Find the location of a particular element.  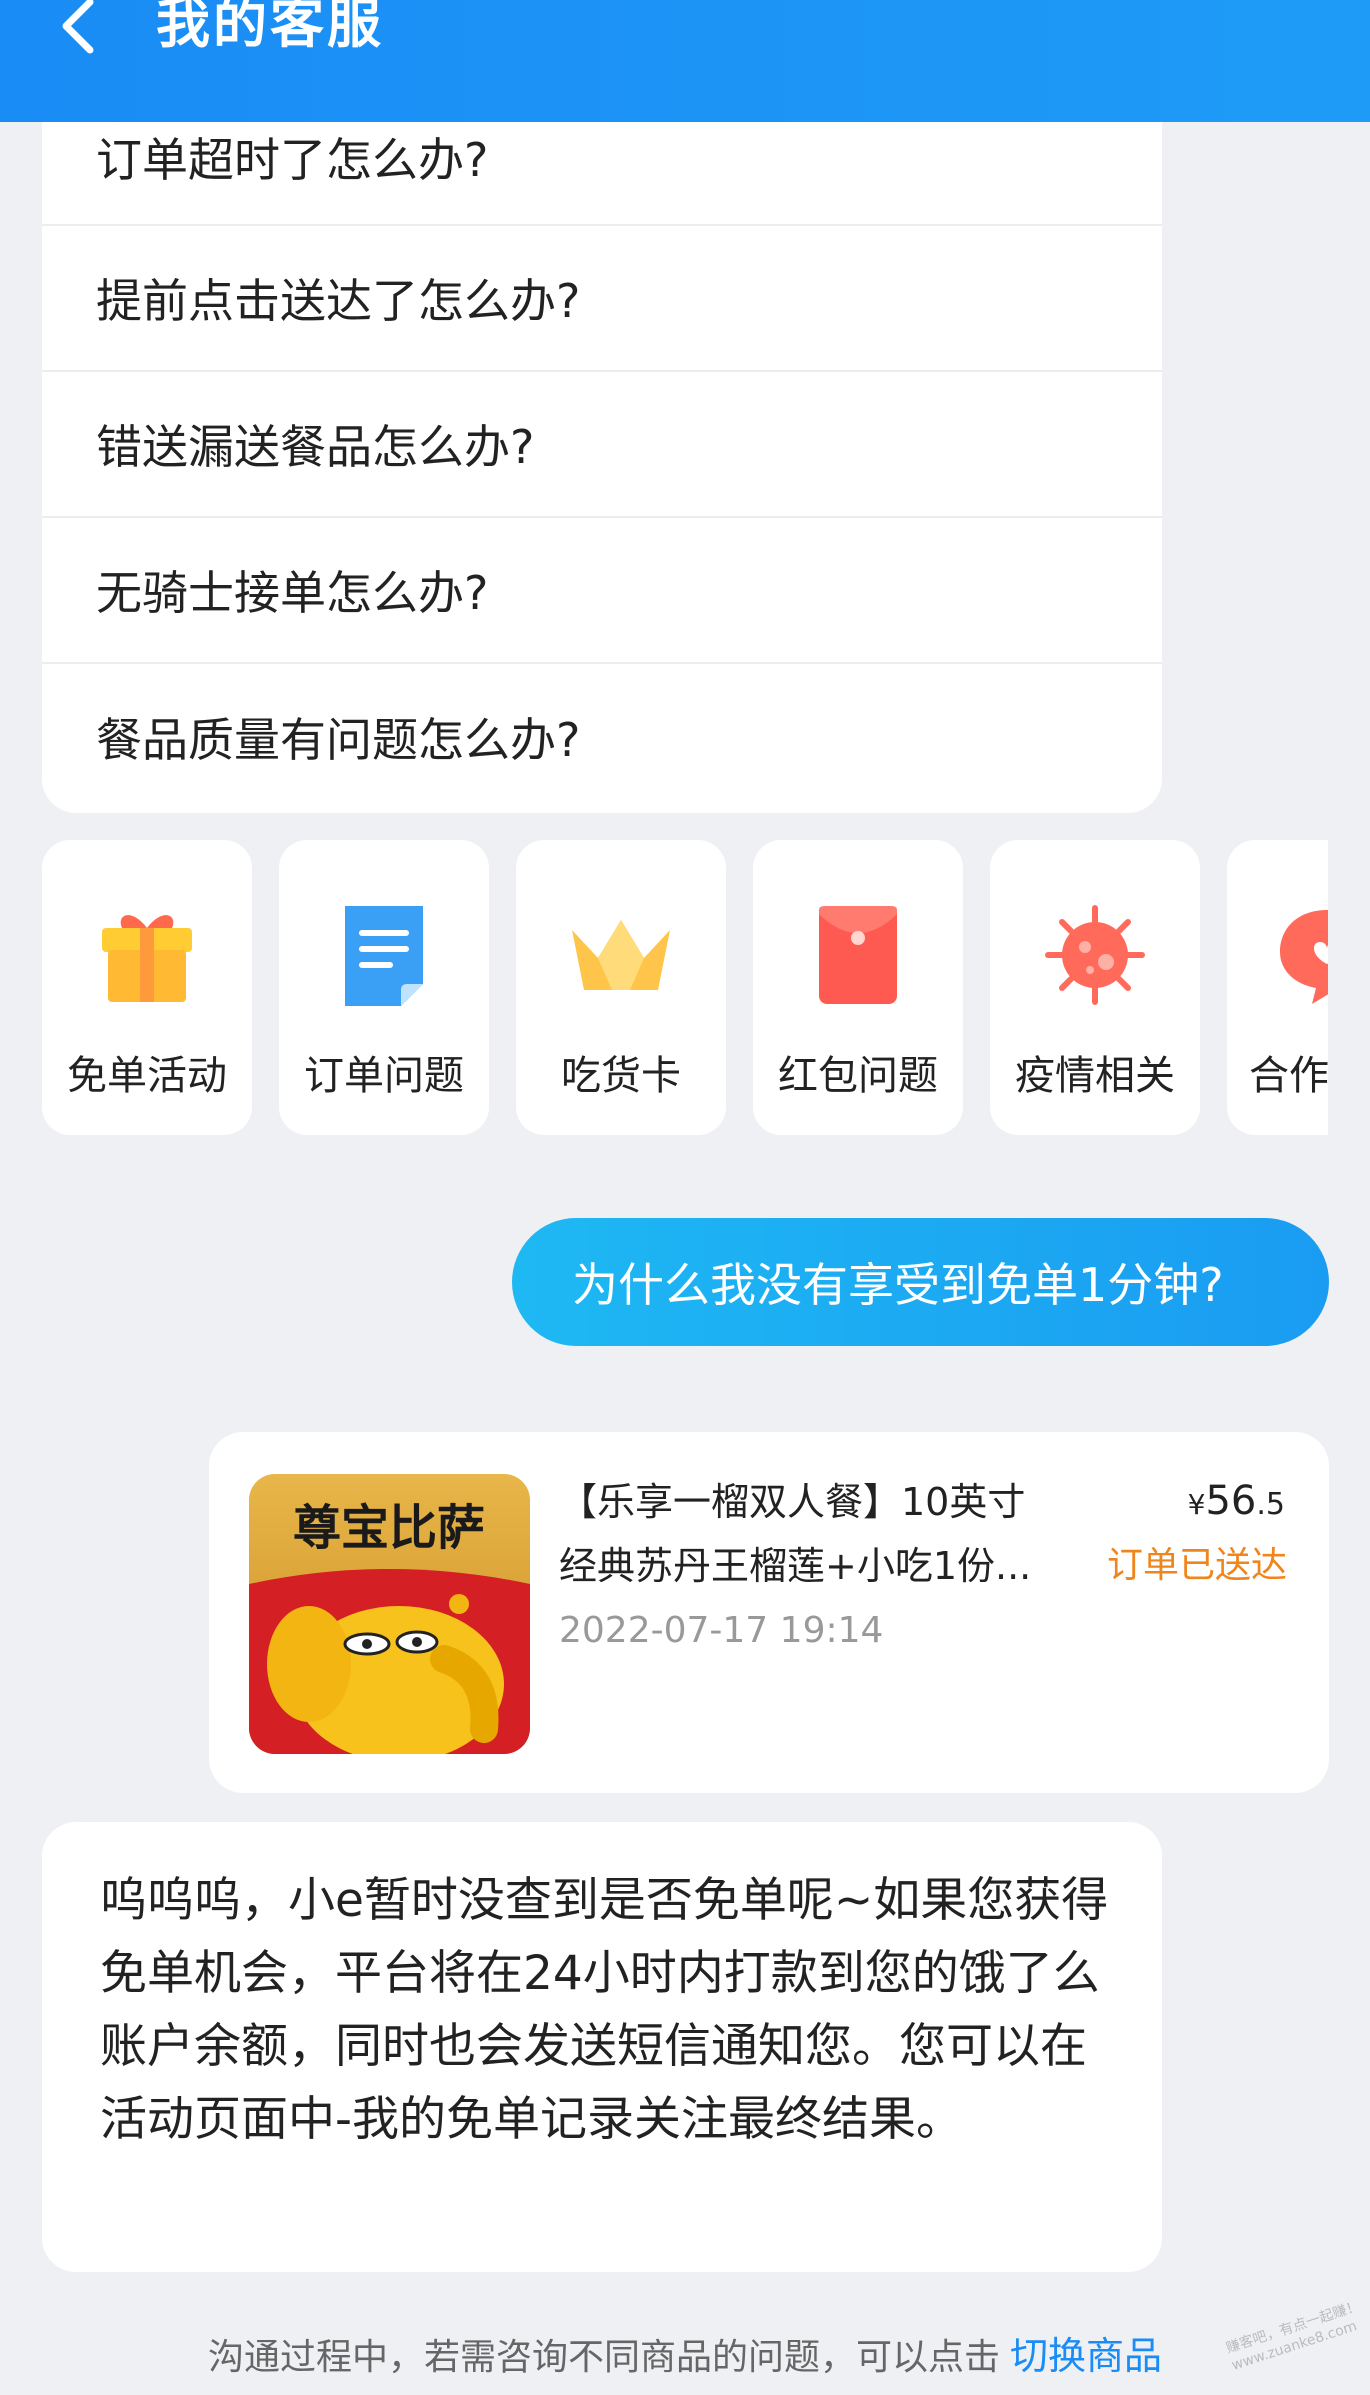

order-price: ¥56.5 is located at coordinates (1236, 1501).